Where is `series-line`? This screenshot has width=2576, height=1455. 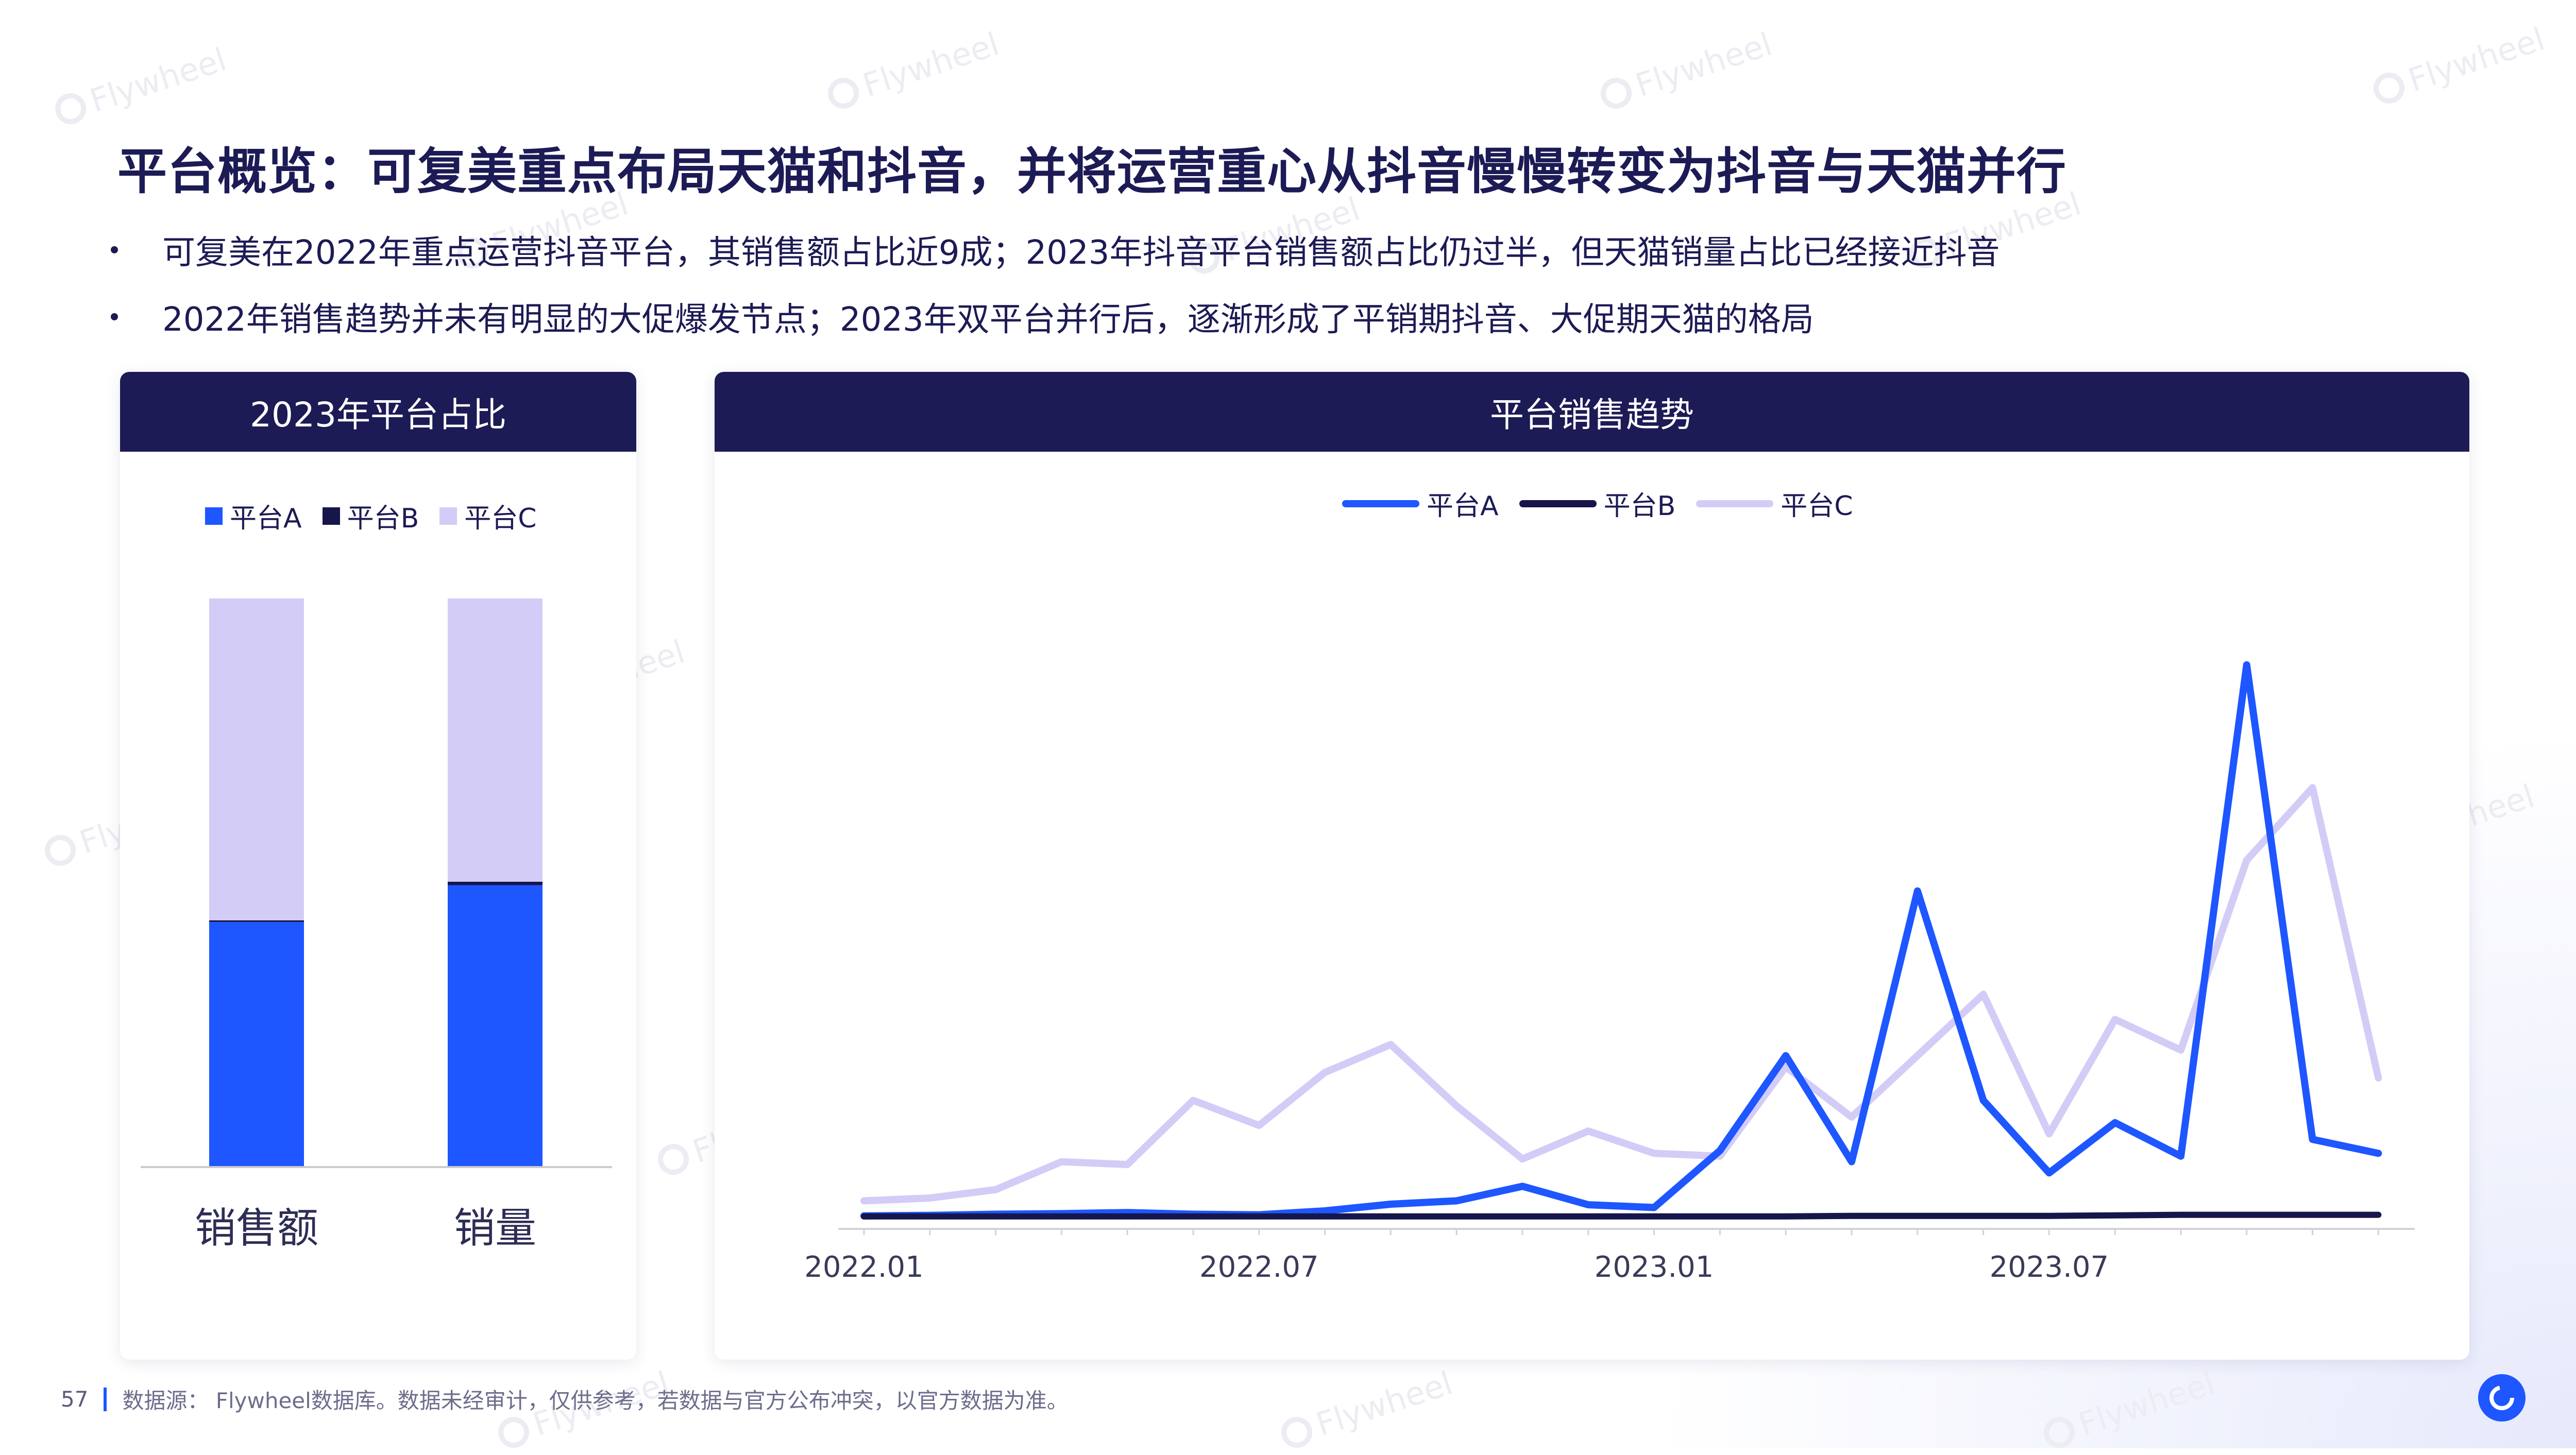 series-line is located at coordinates (1621, 1215).